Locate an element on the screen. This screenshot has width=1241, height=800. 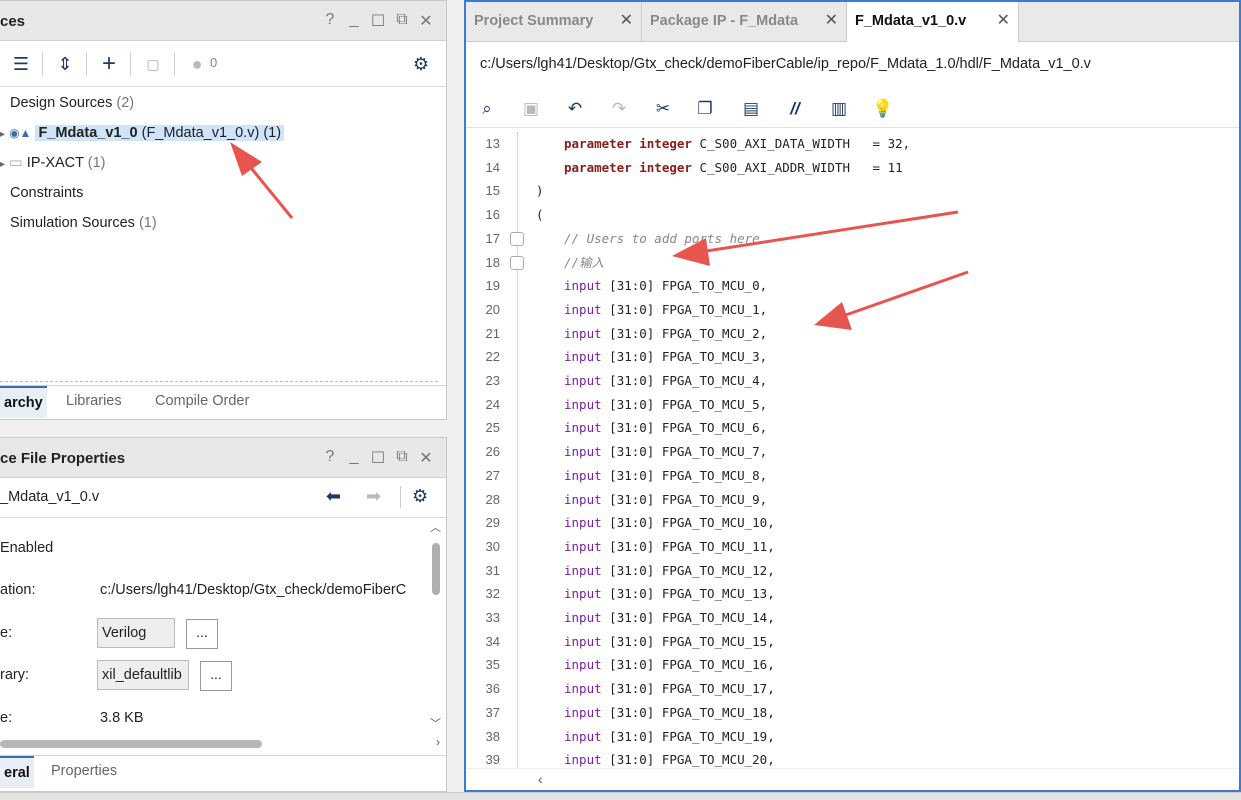
forward-arrow-icon: ➡ is located at coordinates (373, 496).